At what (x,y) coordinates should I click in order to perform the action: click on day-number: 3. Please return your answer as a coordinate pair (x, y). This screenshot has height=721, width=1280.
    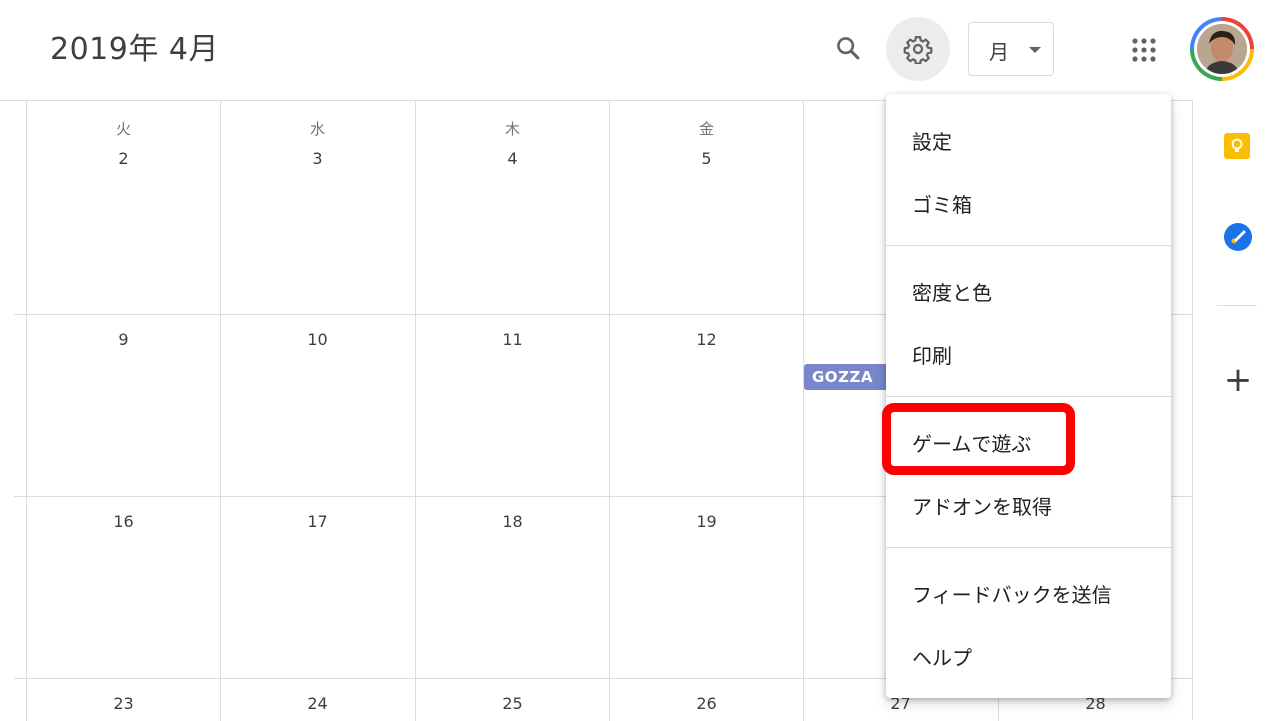
    Looking at the image, I should click on (317, 158).